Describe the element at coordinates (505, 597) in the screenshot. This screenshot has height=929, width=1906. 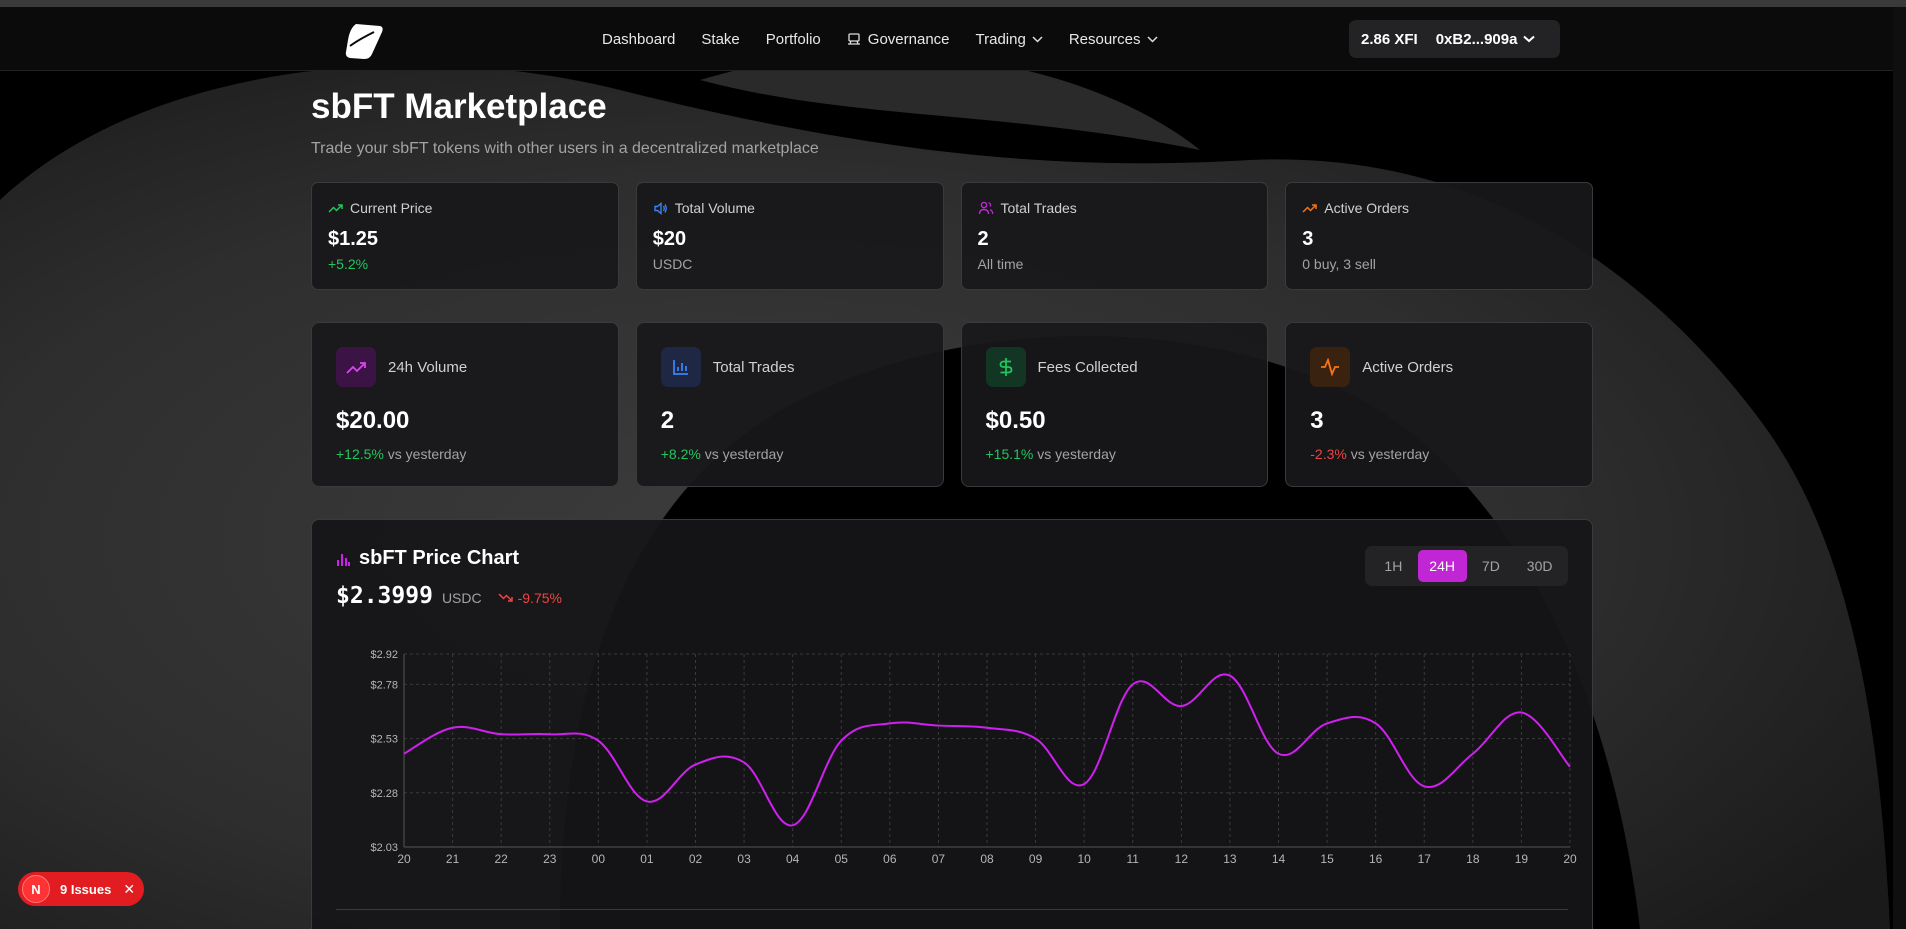
I see `trending-down-icon` at that location.